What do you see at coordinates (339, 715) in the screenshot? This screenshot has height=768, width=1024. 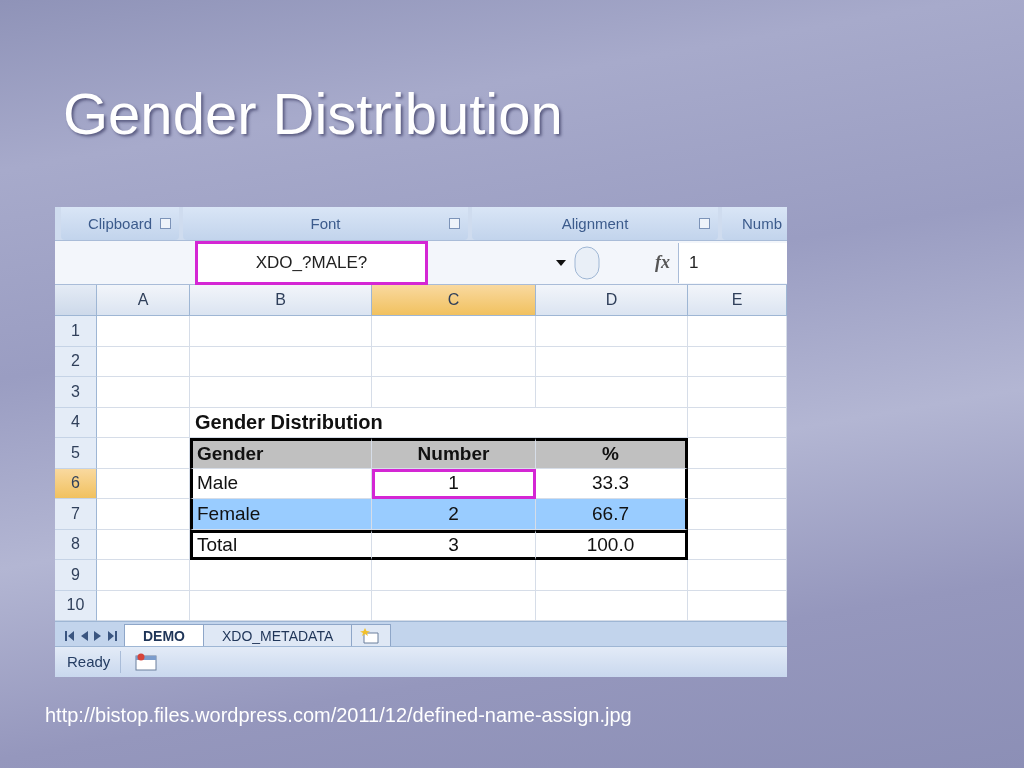 I see `source-url: http://bistop.files.wordpress.com/2011/12/defined-name-assign.jpg` at bounding box center [339, 715].